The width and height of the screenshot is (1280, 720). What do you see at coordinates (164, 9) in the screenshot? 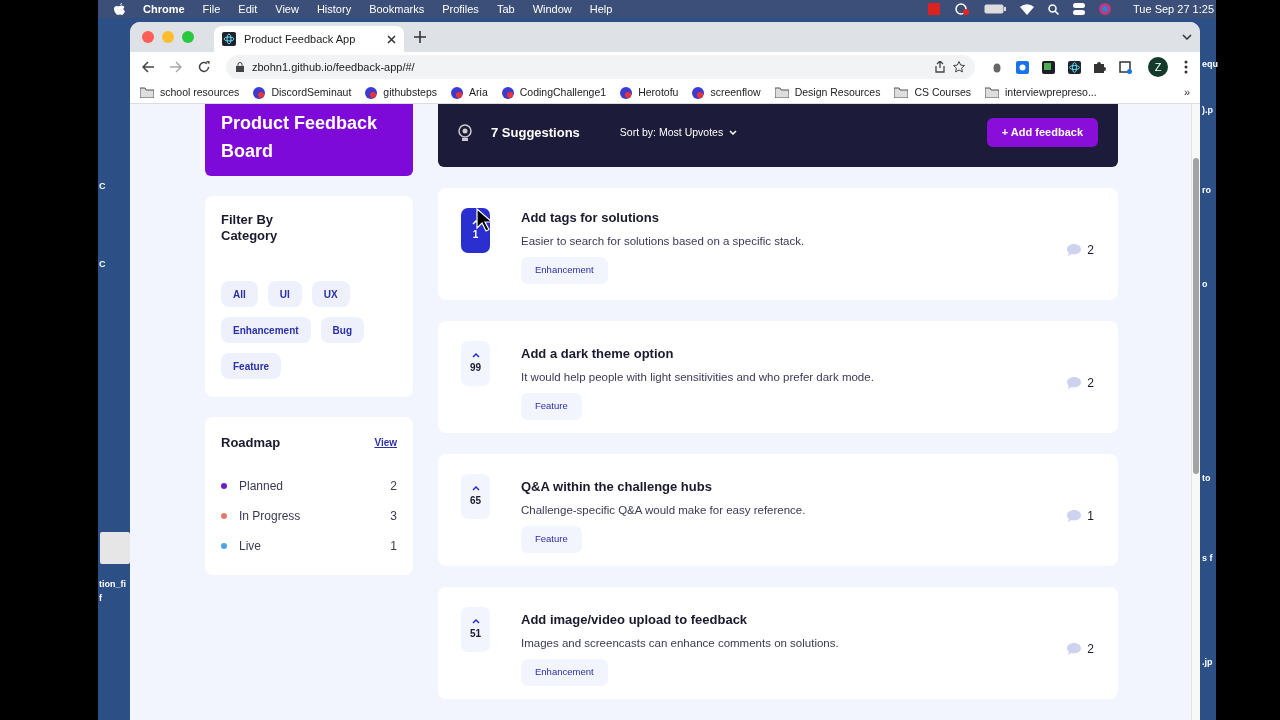
I see `app-menu: Chrome` at bounding box center [164, 9].